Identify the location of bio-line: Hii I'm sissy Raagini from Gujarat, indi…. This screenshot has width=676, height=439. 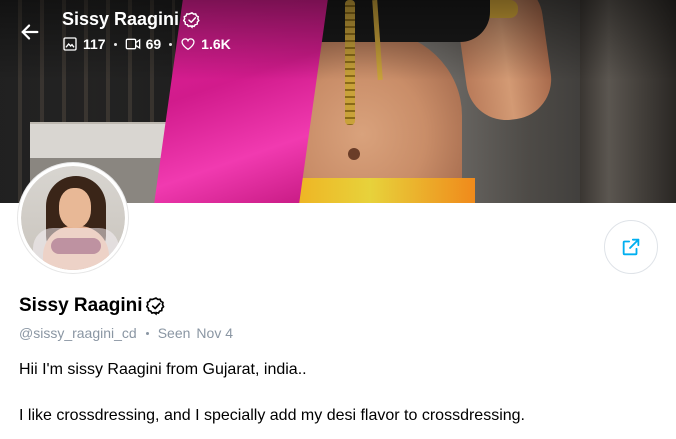
(163, 369).